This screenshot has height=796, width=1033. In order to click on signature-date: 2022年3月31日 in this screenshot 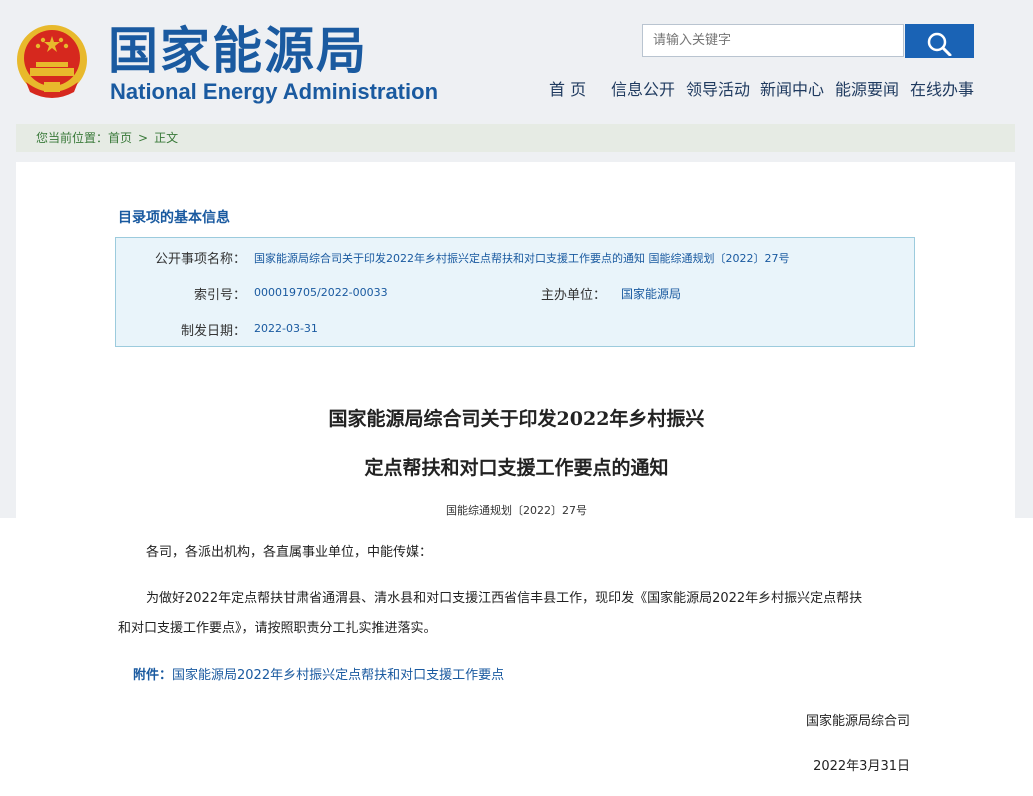, I will do `click(861, 766)`.